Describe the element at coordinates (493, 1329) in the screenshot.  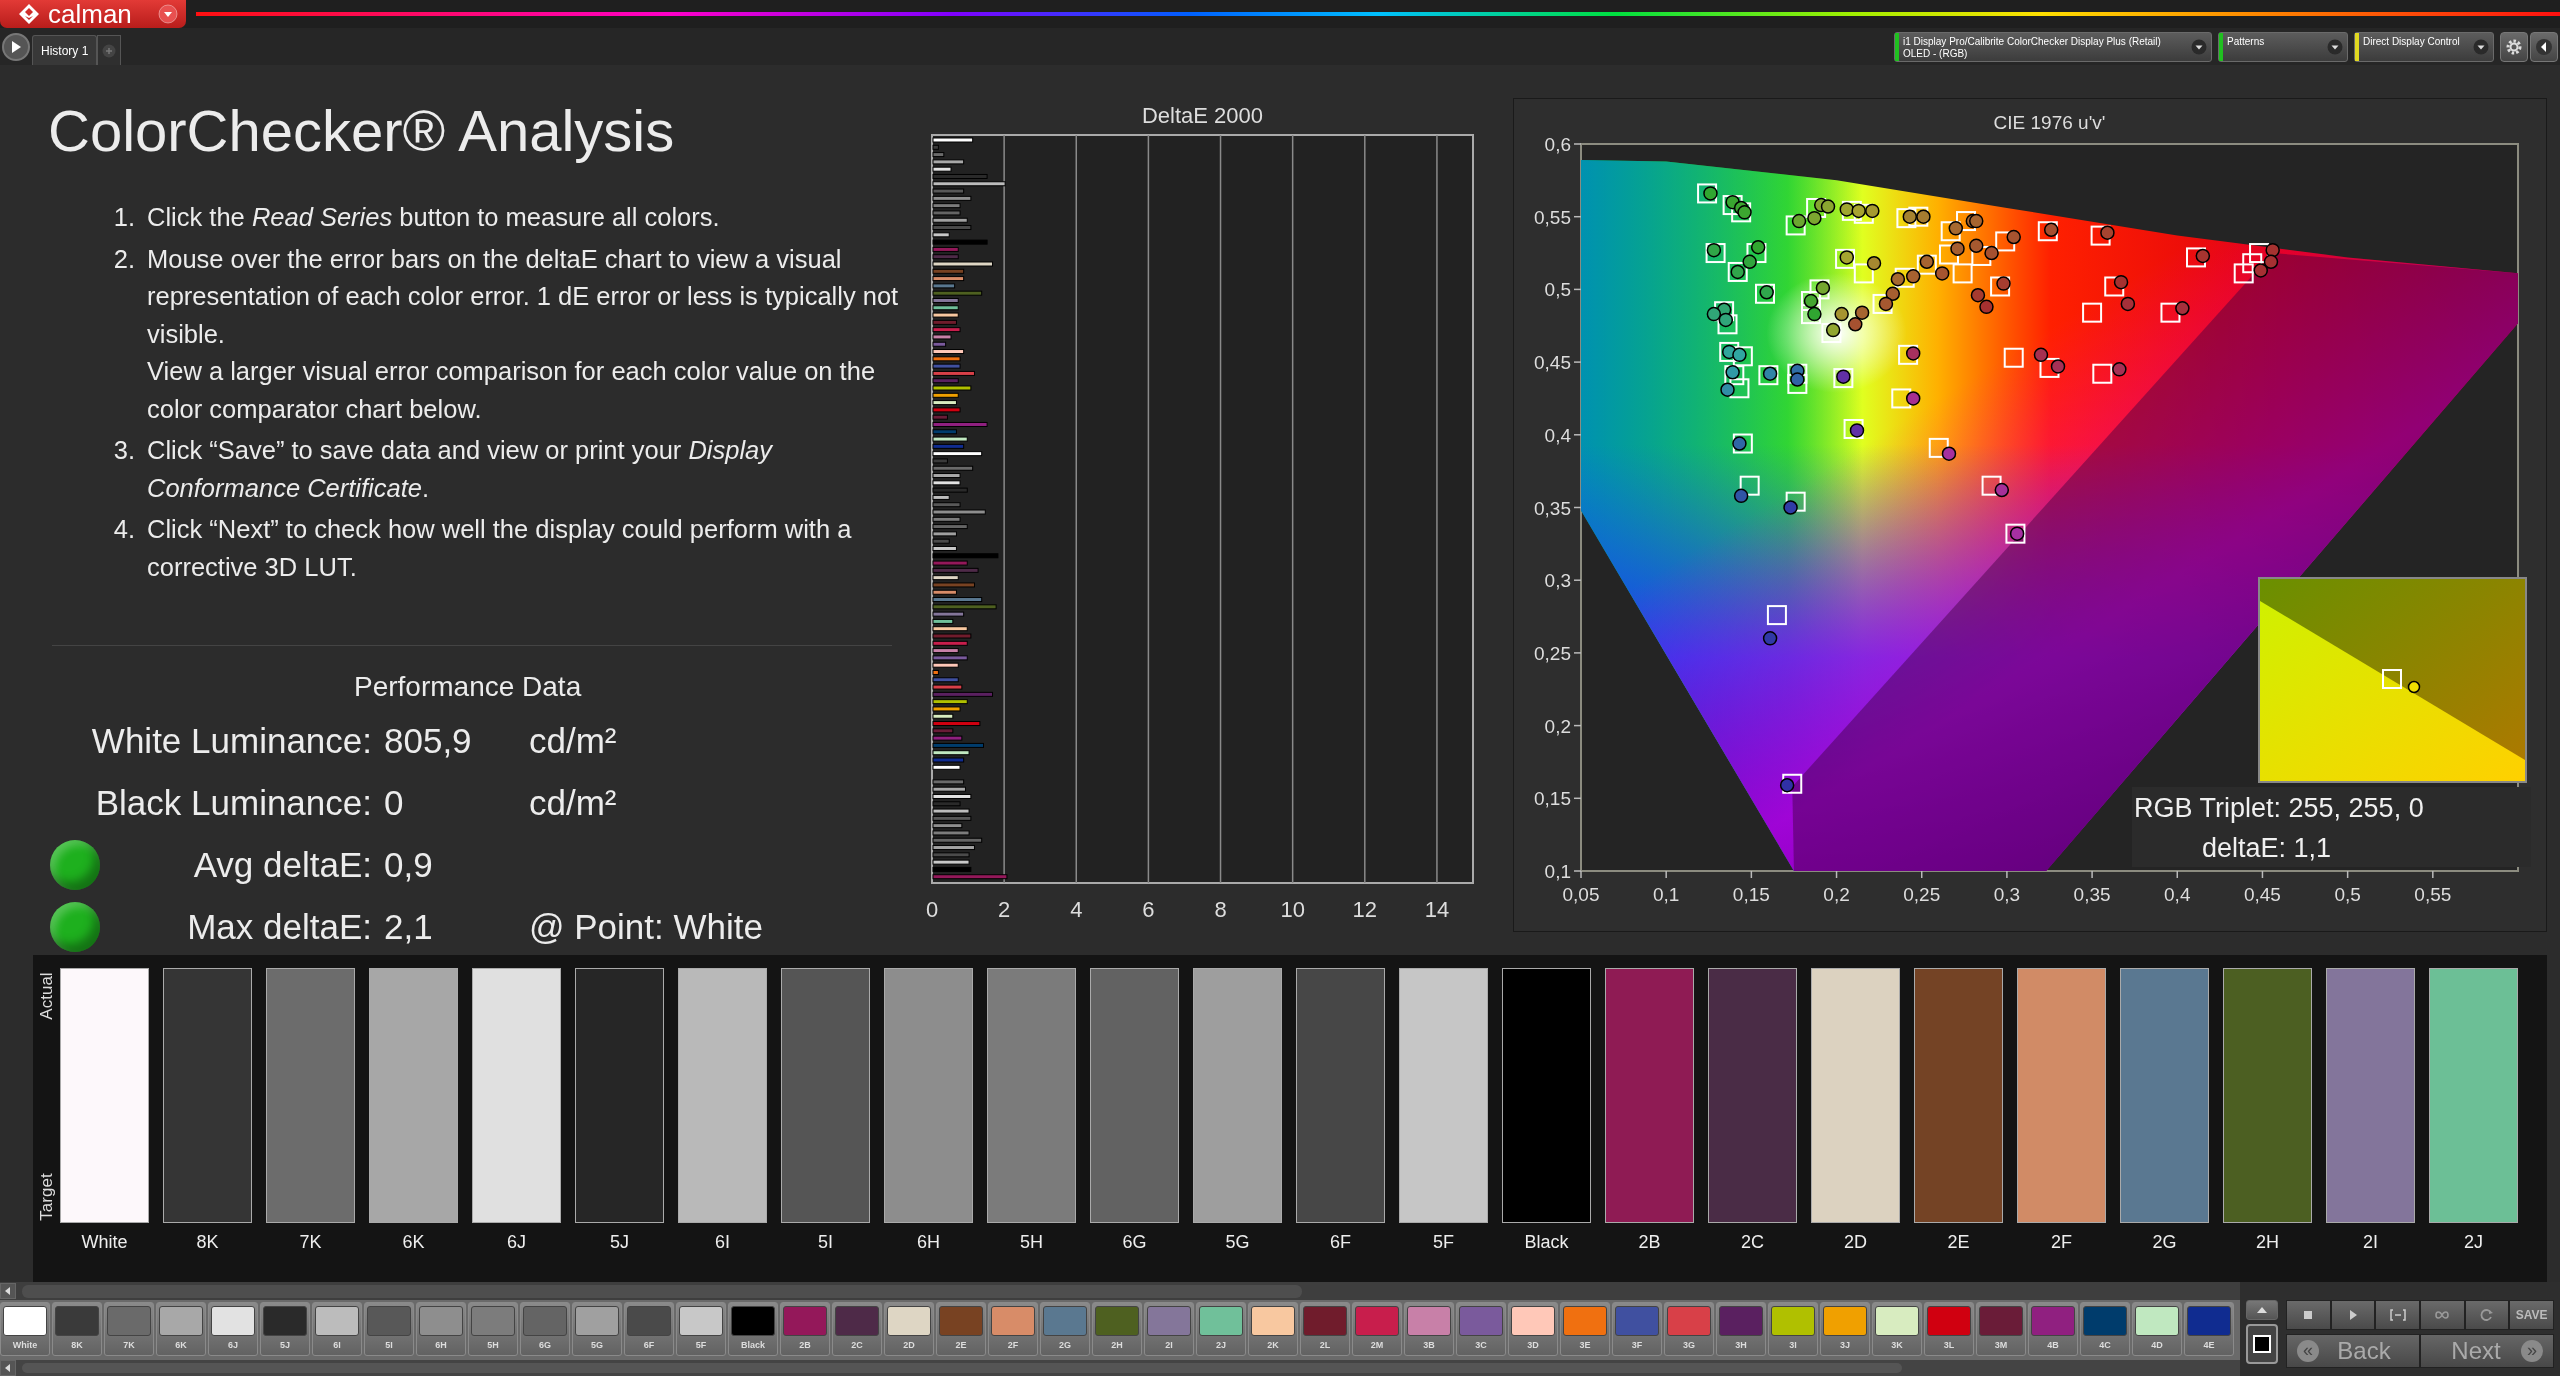
I see `swatch-thumbnail: 5H` at that location.